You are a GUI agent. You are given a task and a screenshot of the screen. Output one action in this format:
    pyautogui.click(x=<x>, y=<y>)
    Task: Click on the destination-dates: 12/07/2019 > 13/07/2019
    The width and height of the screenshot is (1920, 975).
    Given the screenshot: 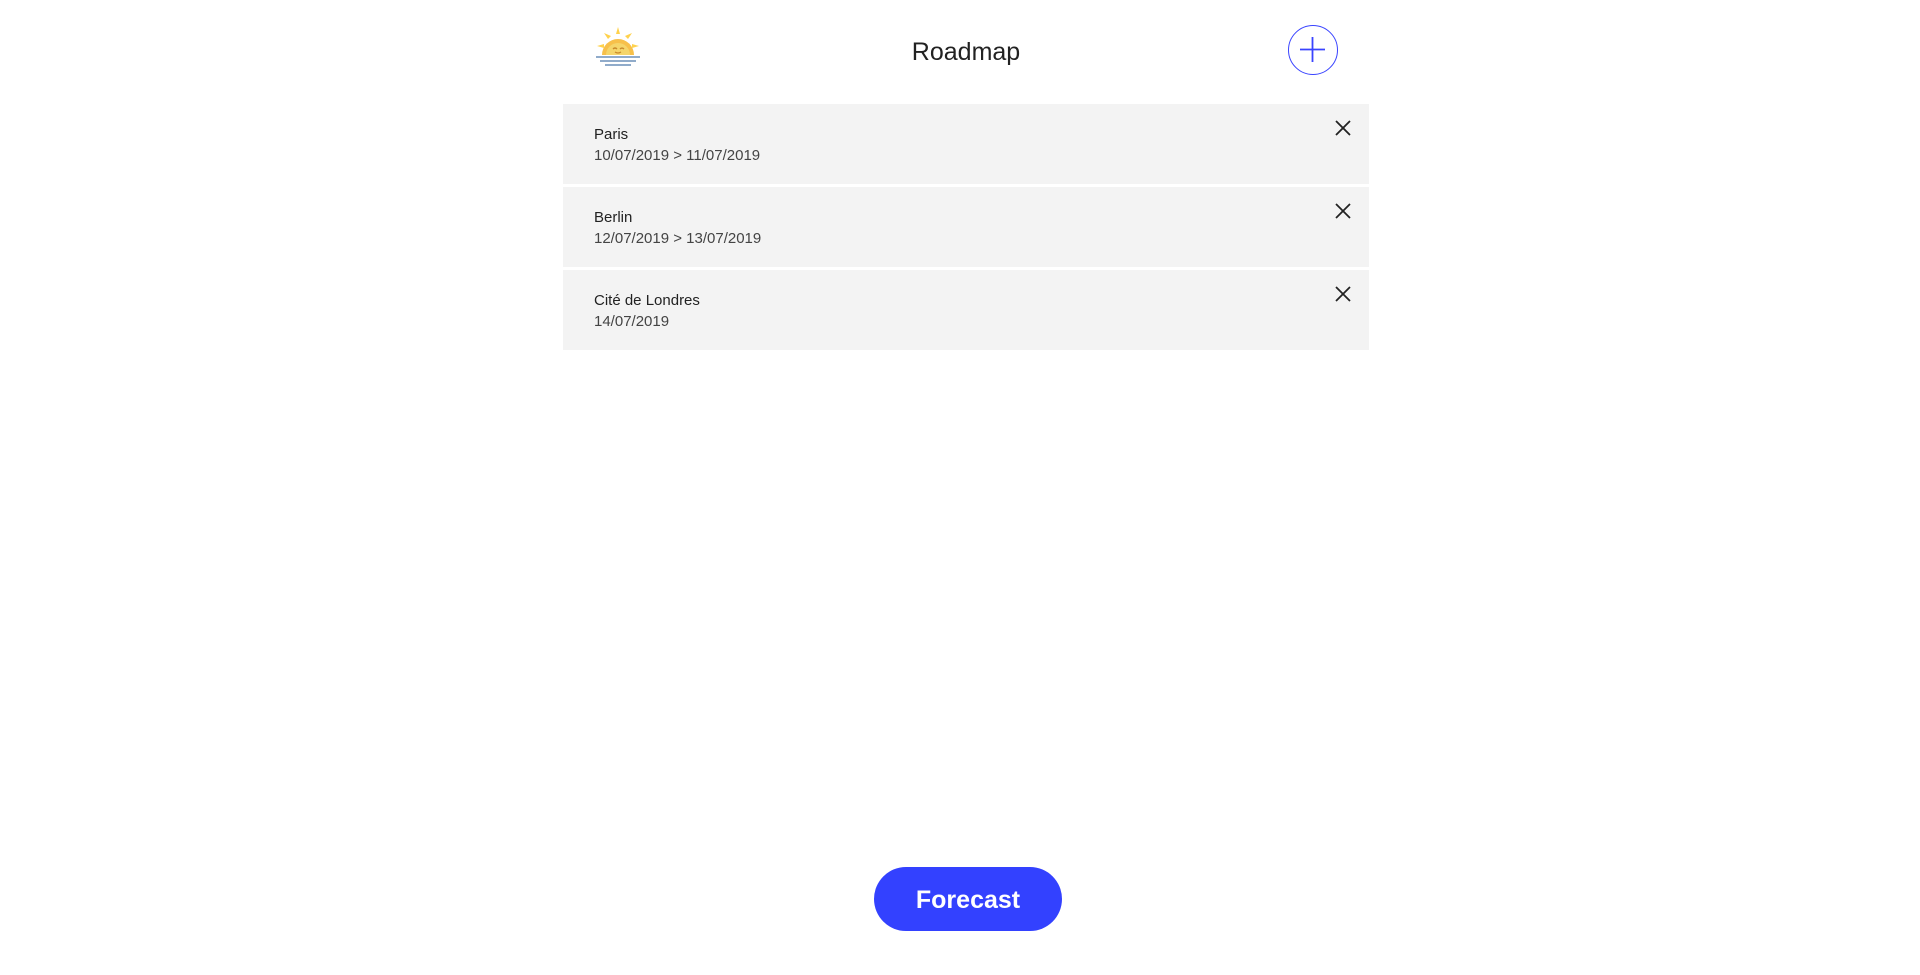 What is the action you would take?
    pyautogui.click(x=678, y=238)
    